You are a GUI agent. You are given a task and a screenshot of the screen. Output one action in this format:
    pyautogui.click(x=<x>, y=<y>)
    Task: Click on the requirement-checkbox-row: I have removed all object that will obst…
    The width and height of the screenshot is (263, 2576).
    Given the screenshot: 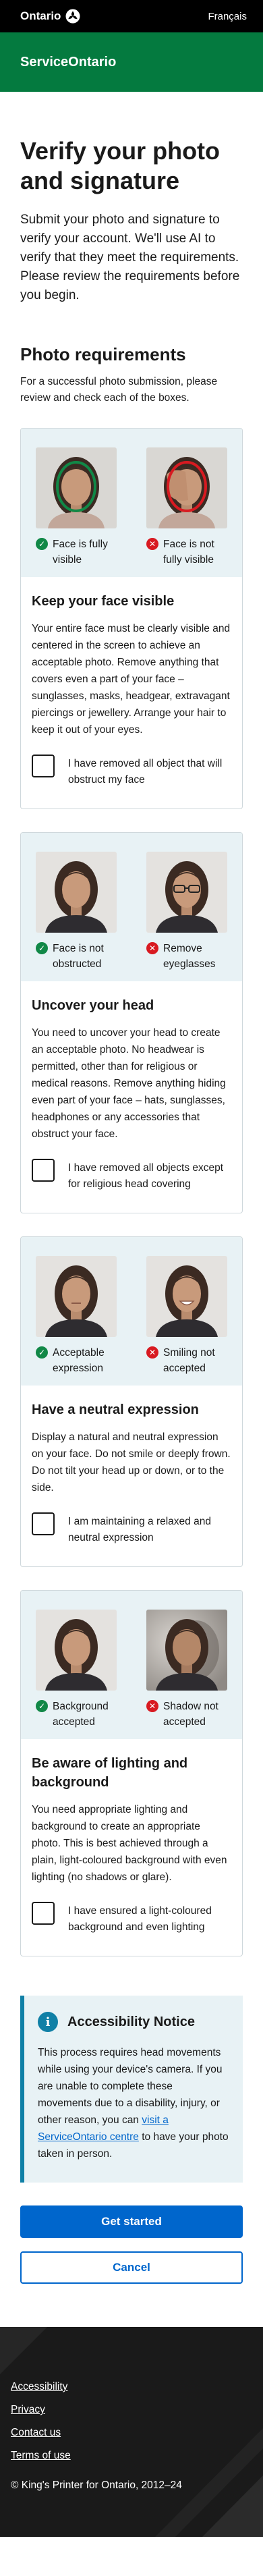 What is the action you would take?
    pyautogui.click(x=131, y=771)
    